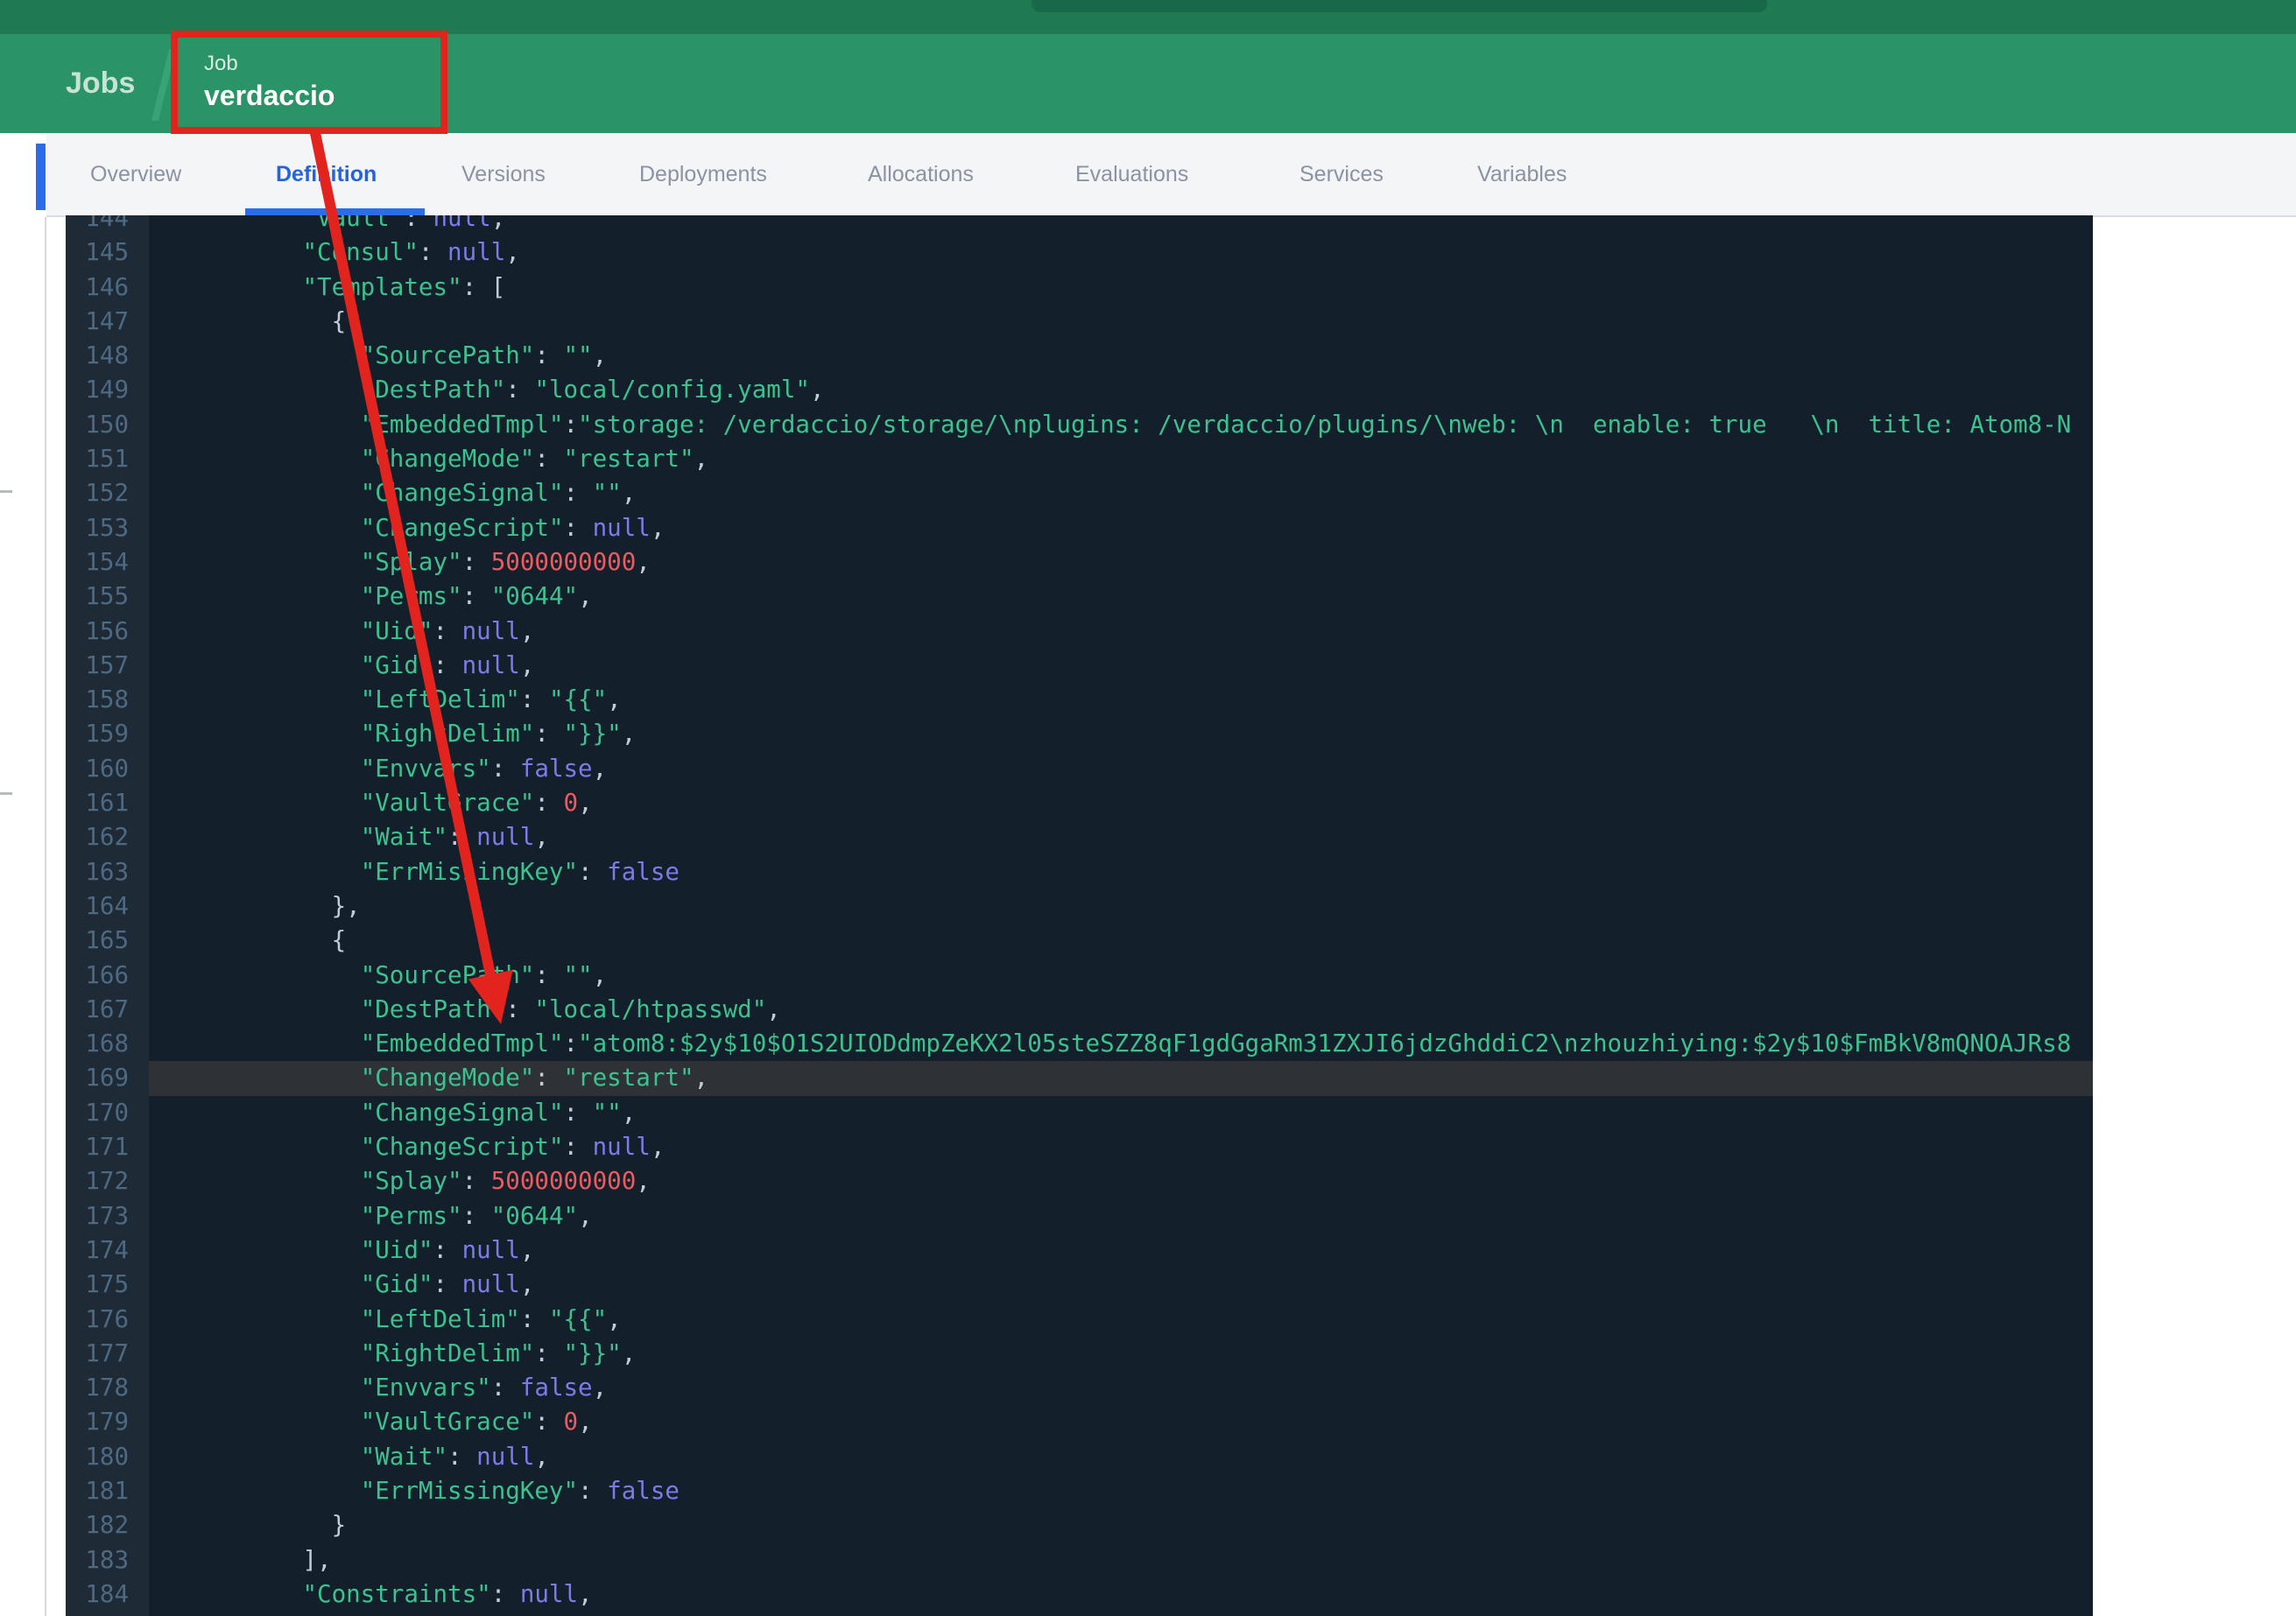 Image resolution: width=2296 pixels, height=1616 pixels. Describe the element at coordinates (107, 1456) in the screenshot. I see `line-number: 180` at that location.